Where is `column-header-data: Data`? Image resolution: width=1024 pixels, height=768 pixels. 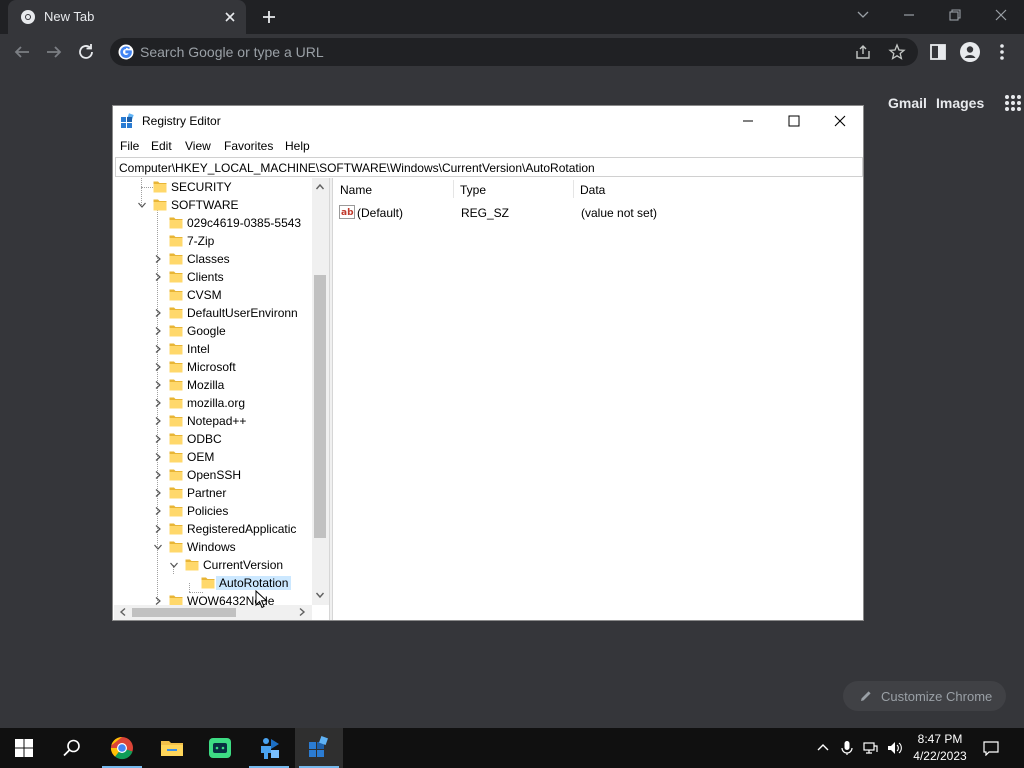
column-header-data: Data is located at coordinates (673, 189).